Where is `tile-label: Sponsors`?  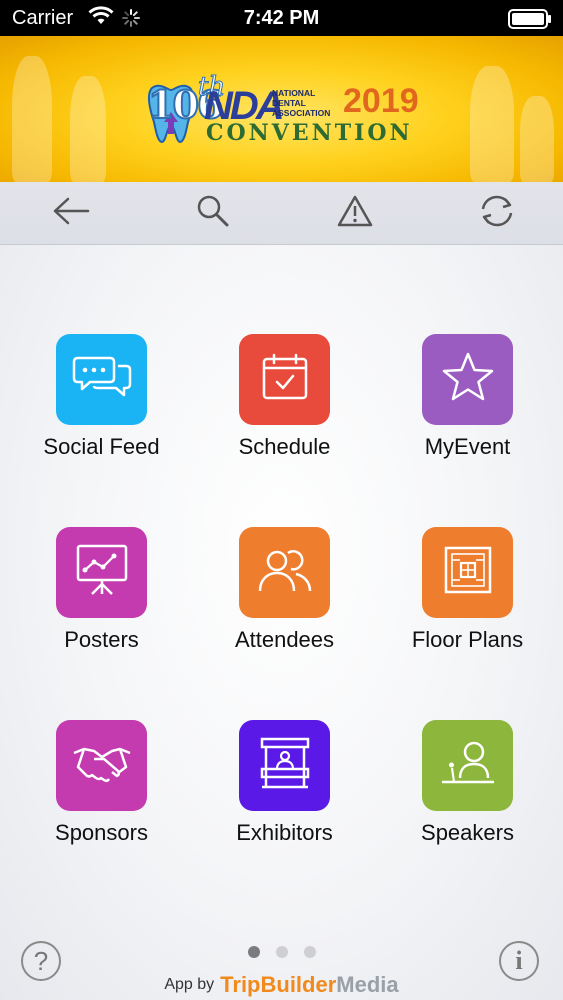
tile-label: Sponsors is located at coordinates (101, 832).